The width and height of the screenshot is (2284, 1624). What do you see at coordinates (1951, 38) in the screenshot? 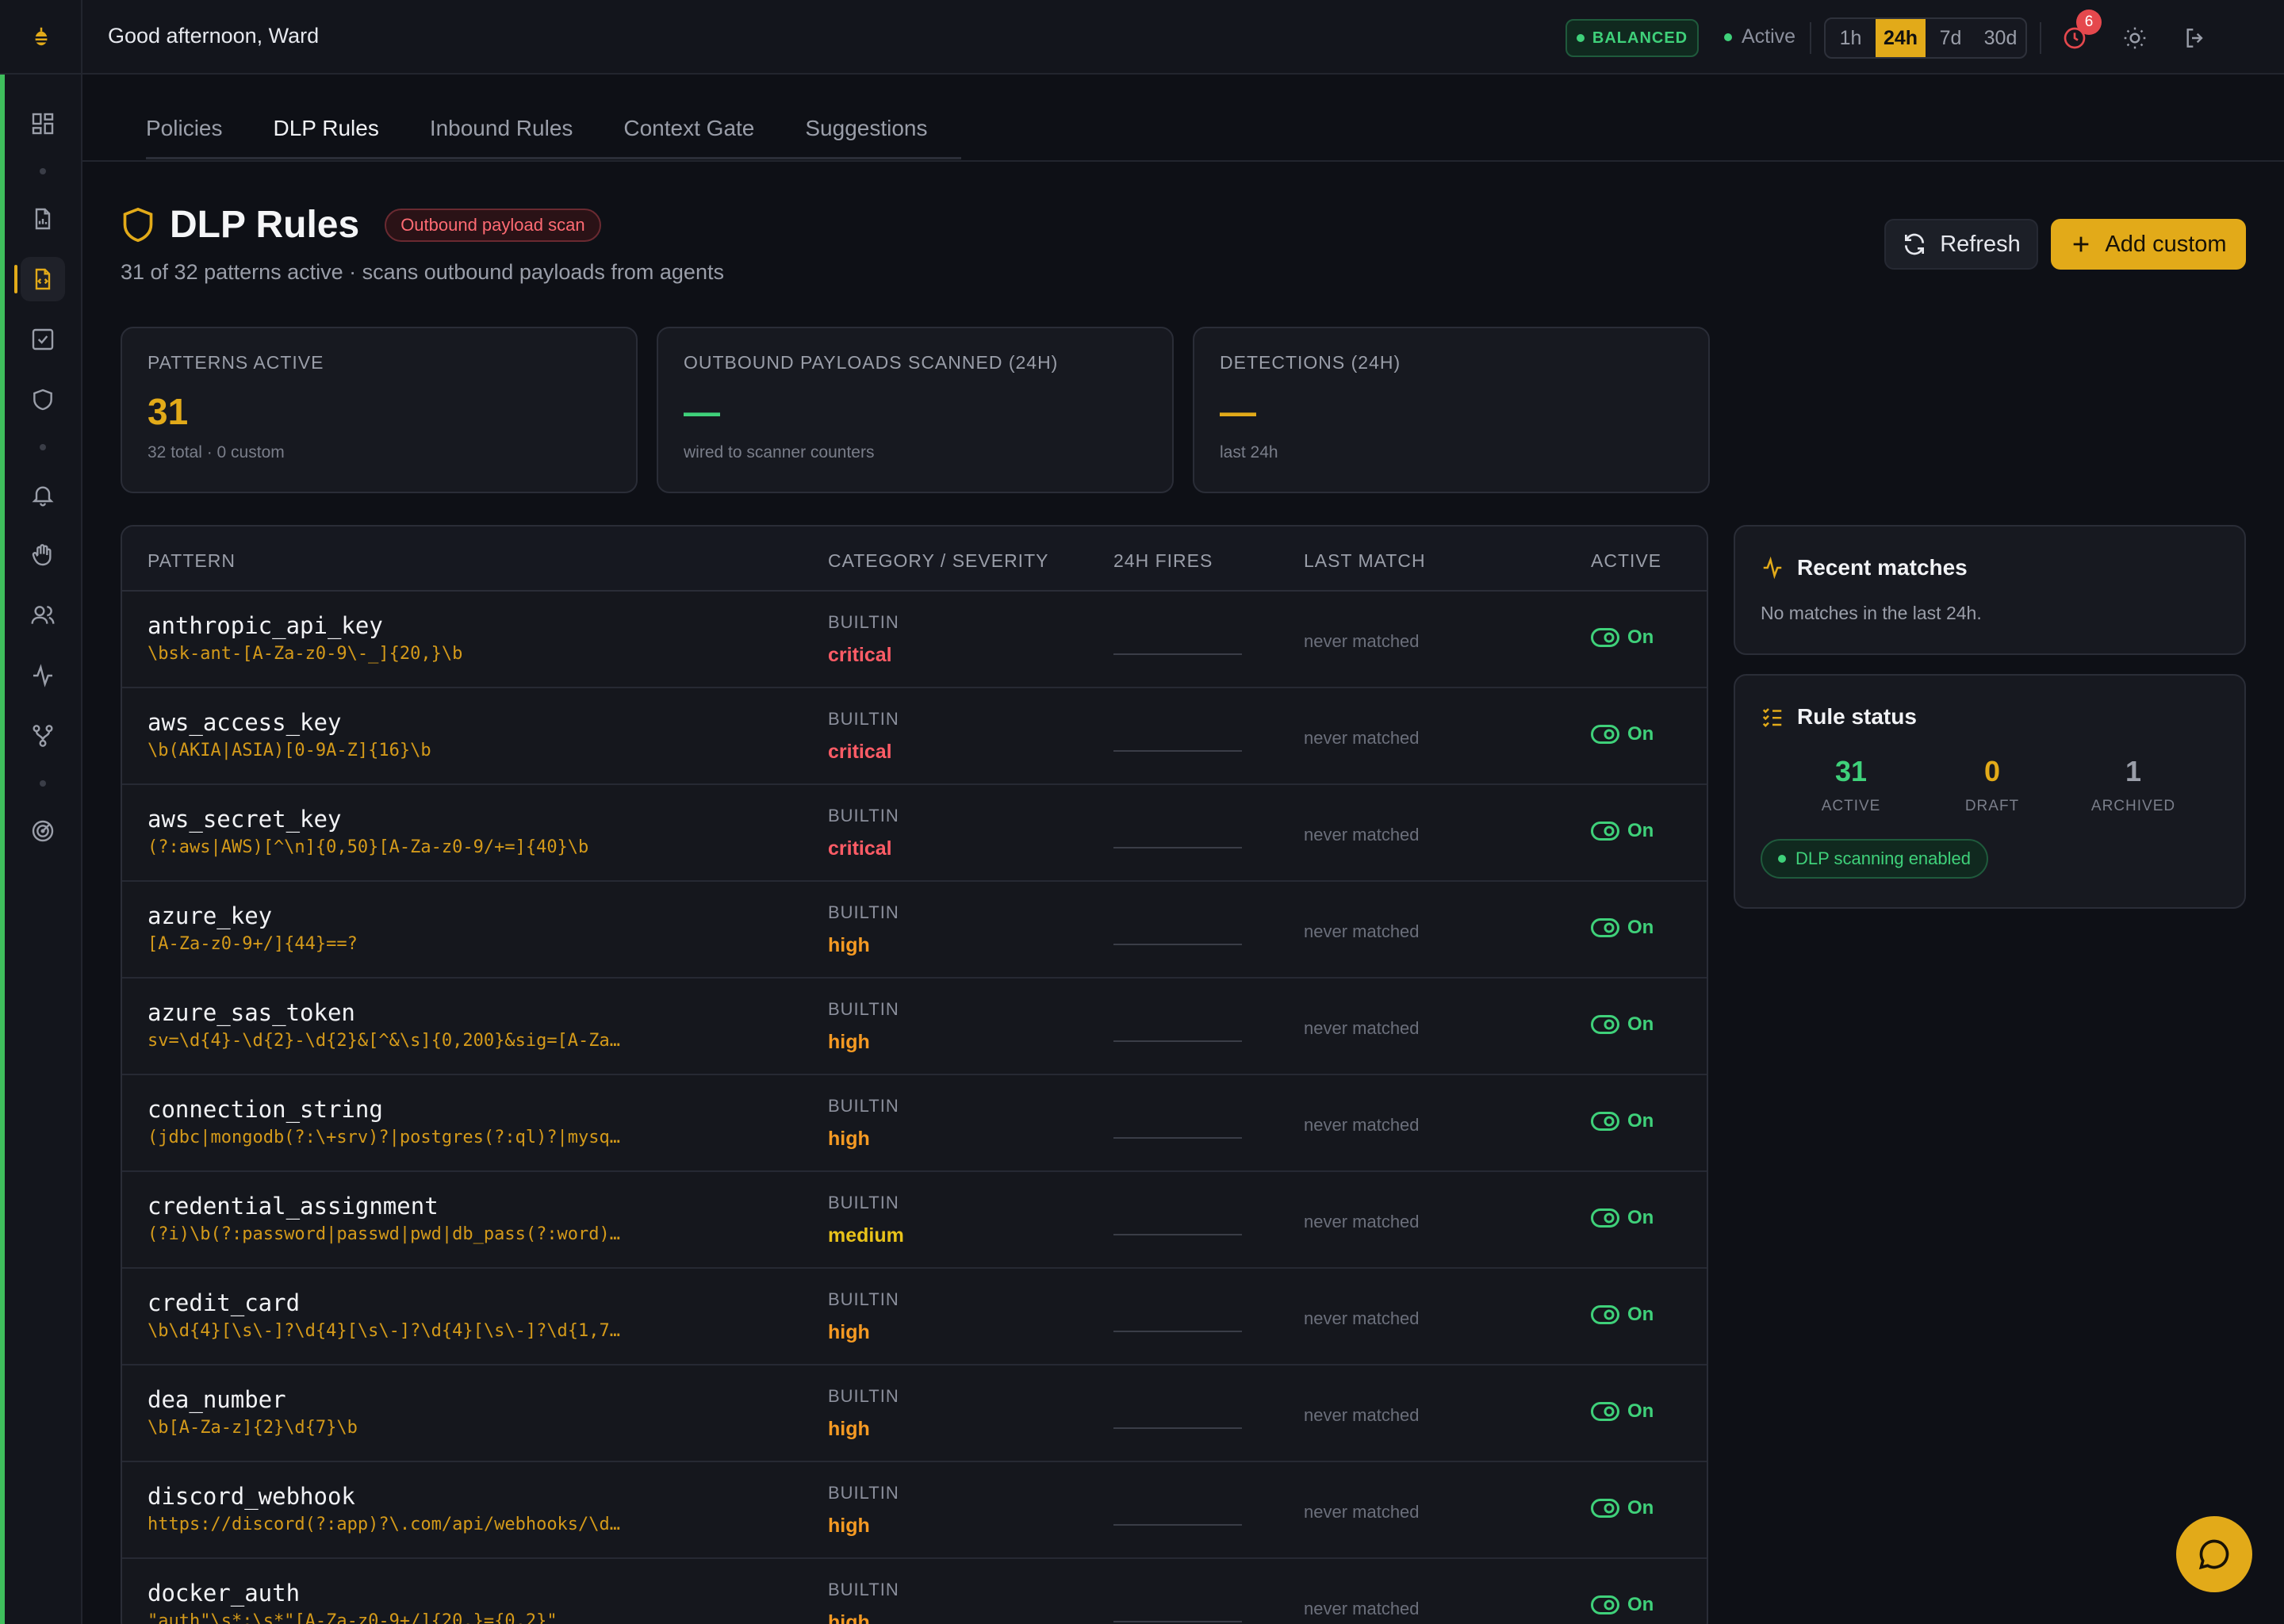
I see `range-7d: 7d` at bounding box center [1951, 38].